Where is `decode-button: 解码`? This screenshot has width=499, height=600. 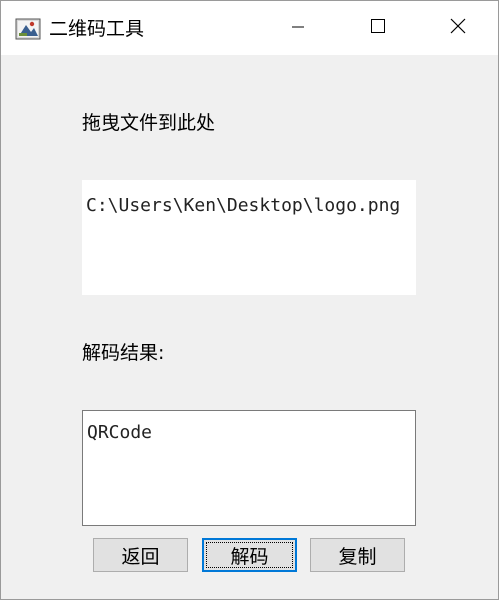
decode-button: 解码 is located at coordinates (249, 555).